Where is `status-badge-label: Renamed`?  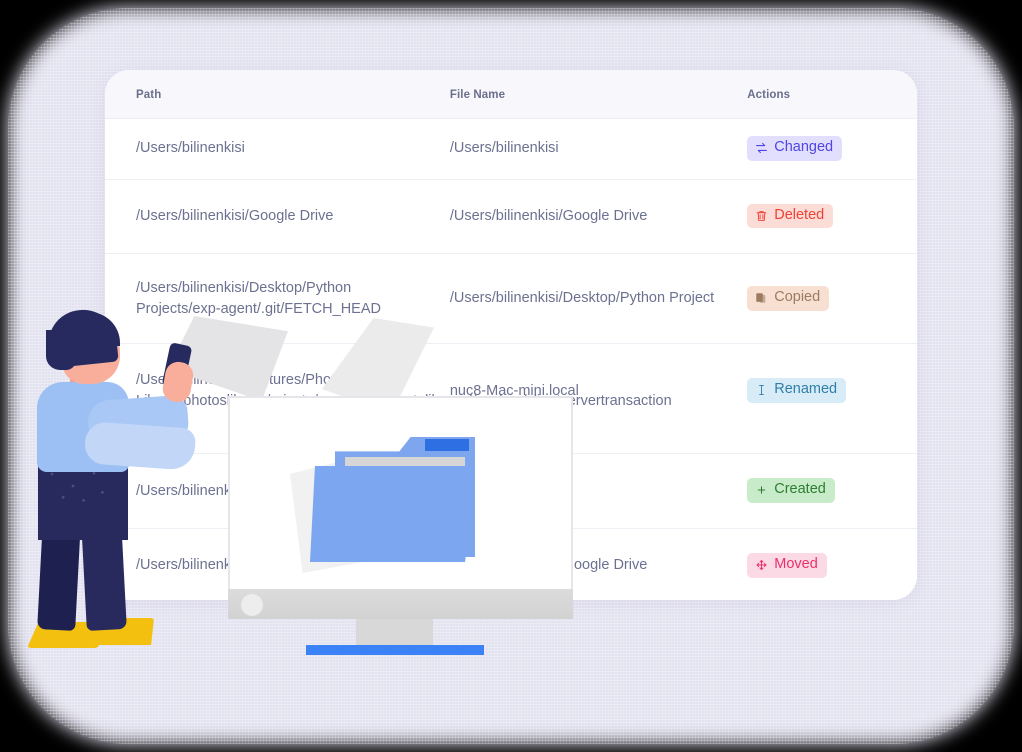 status-badge-label: Renamed is located at coordinates (806, 389).